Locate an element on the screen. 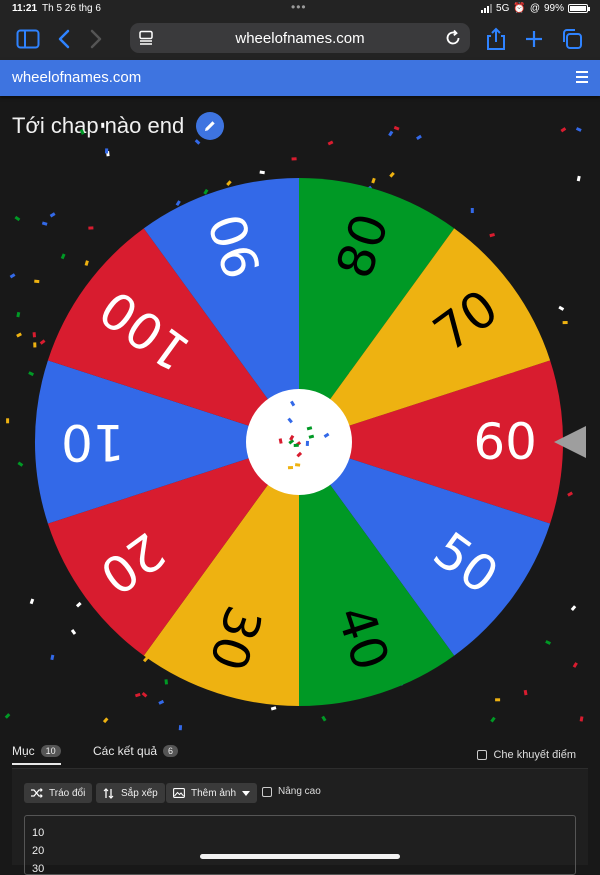 The width and height of the screenshot is (600, 875). reload-icon is located at coordinates (453, 38).